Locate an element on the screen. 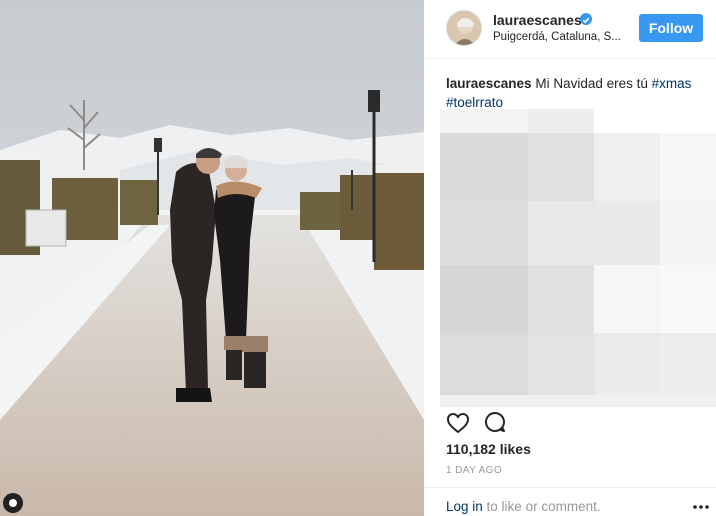  hashtag-link: #toelrrato is located at coordinates (474, 102).